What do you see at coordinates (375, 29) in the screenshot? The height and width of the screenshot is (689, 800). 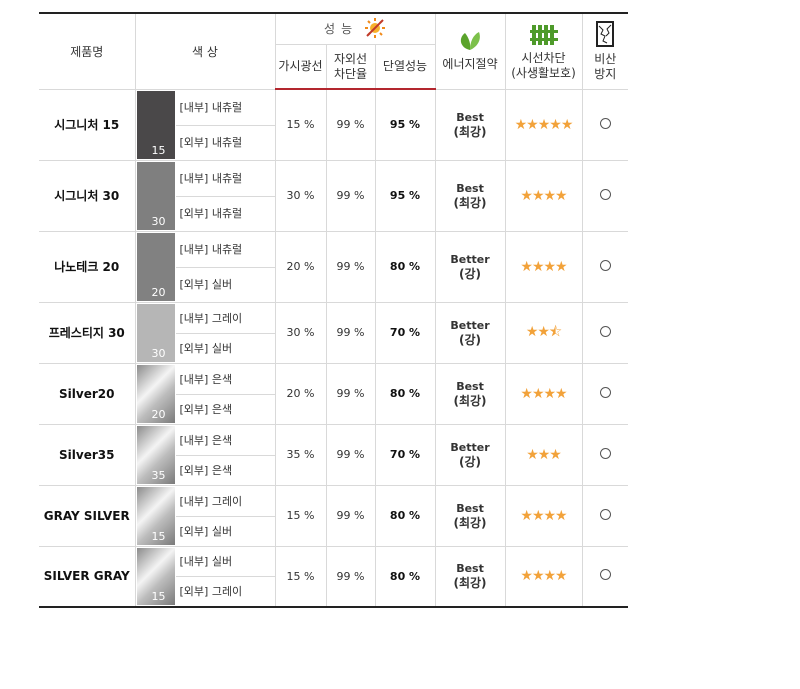 I see `sun-heat-icon` at bounding box center [375, 29].